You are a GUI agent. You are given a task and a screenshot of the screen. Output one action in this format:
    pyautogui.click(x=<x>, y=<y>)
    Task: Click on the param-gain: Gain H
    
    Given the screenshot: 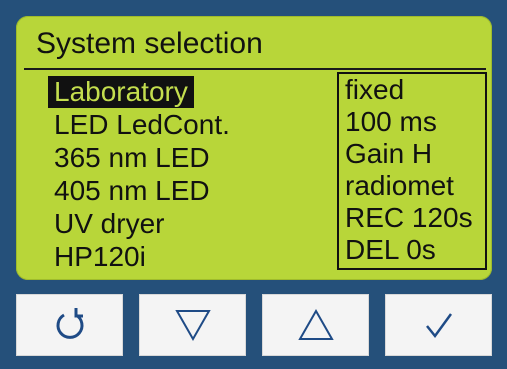 What is the action you would take?
    pyautogui.click(x=389, y=153)
    